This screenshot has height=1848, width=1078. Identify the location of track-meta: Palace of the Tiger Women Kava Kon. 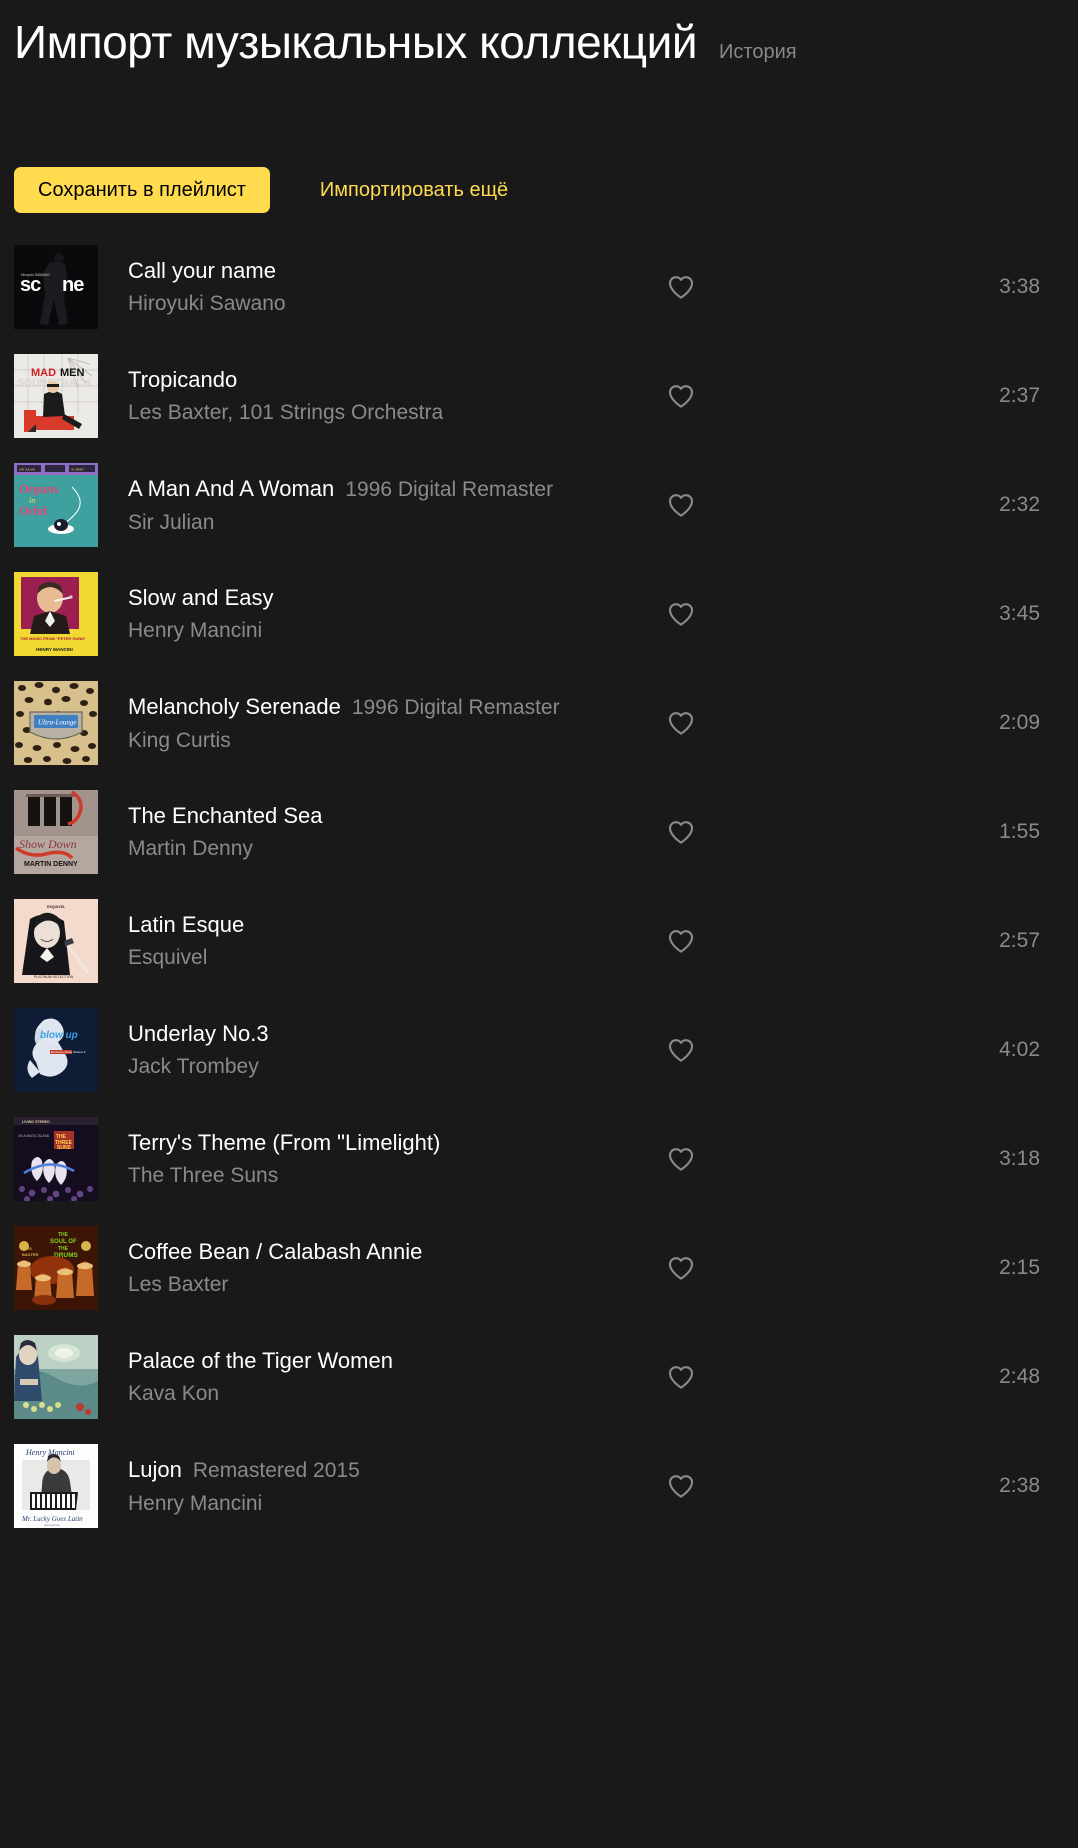
(581, 1377).